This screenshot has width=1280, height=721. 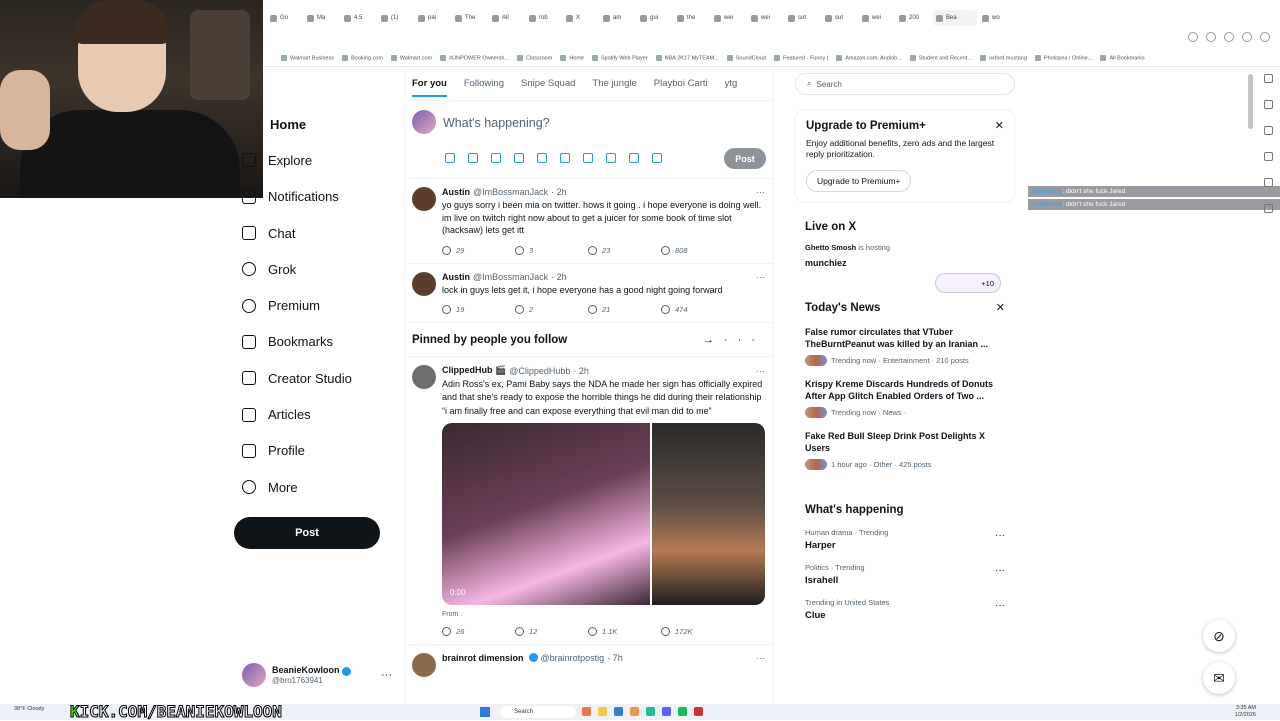 I want to click on edge-icon, so click(x=650, y=711).